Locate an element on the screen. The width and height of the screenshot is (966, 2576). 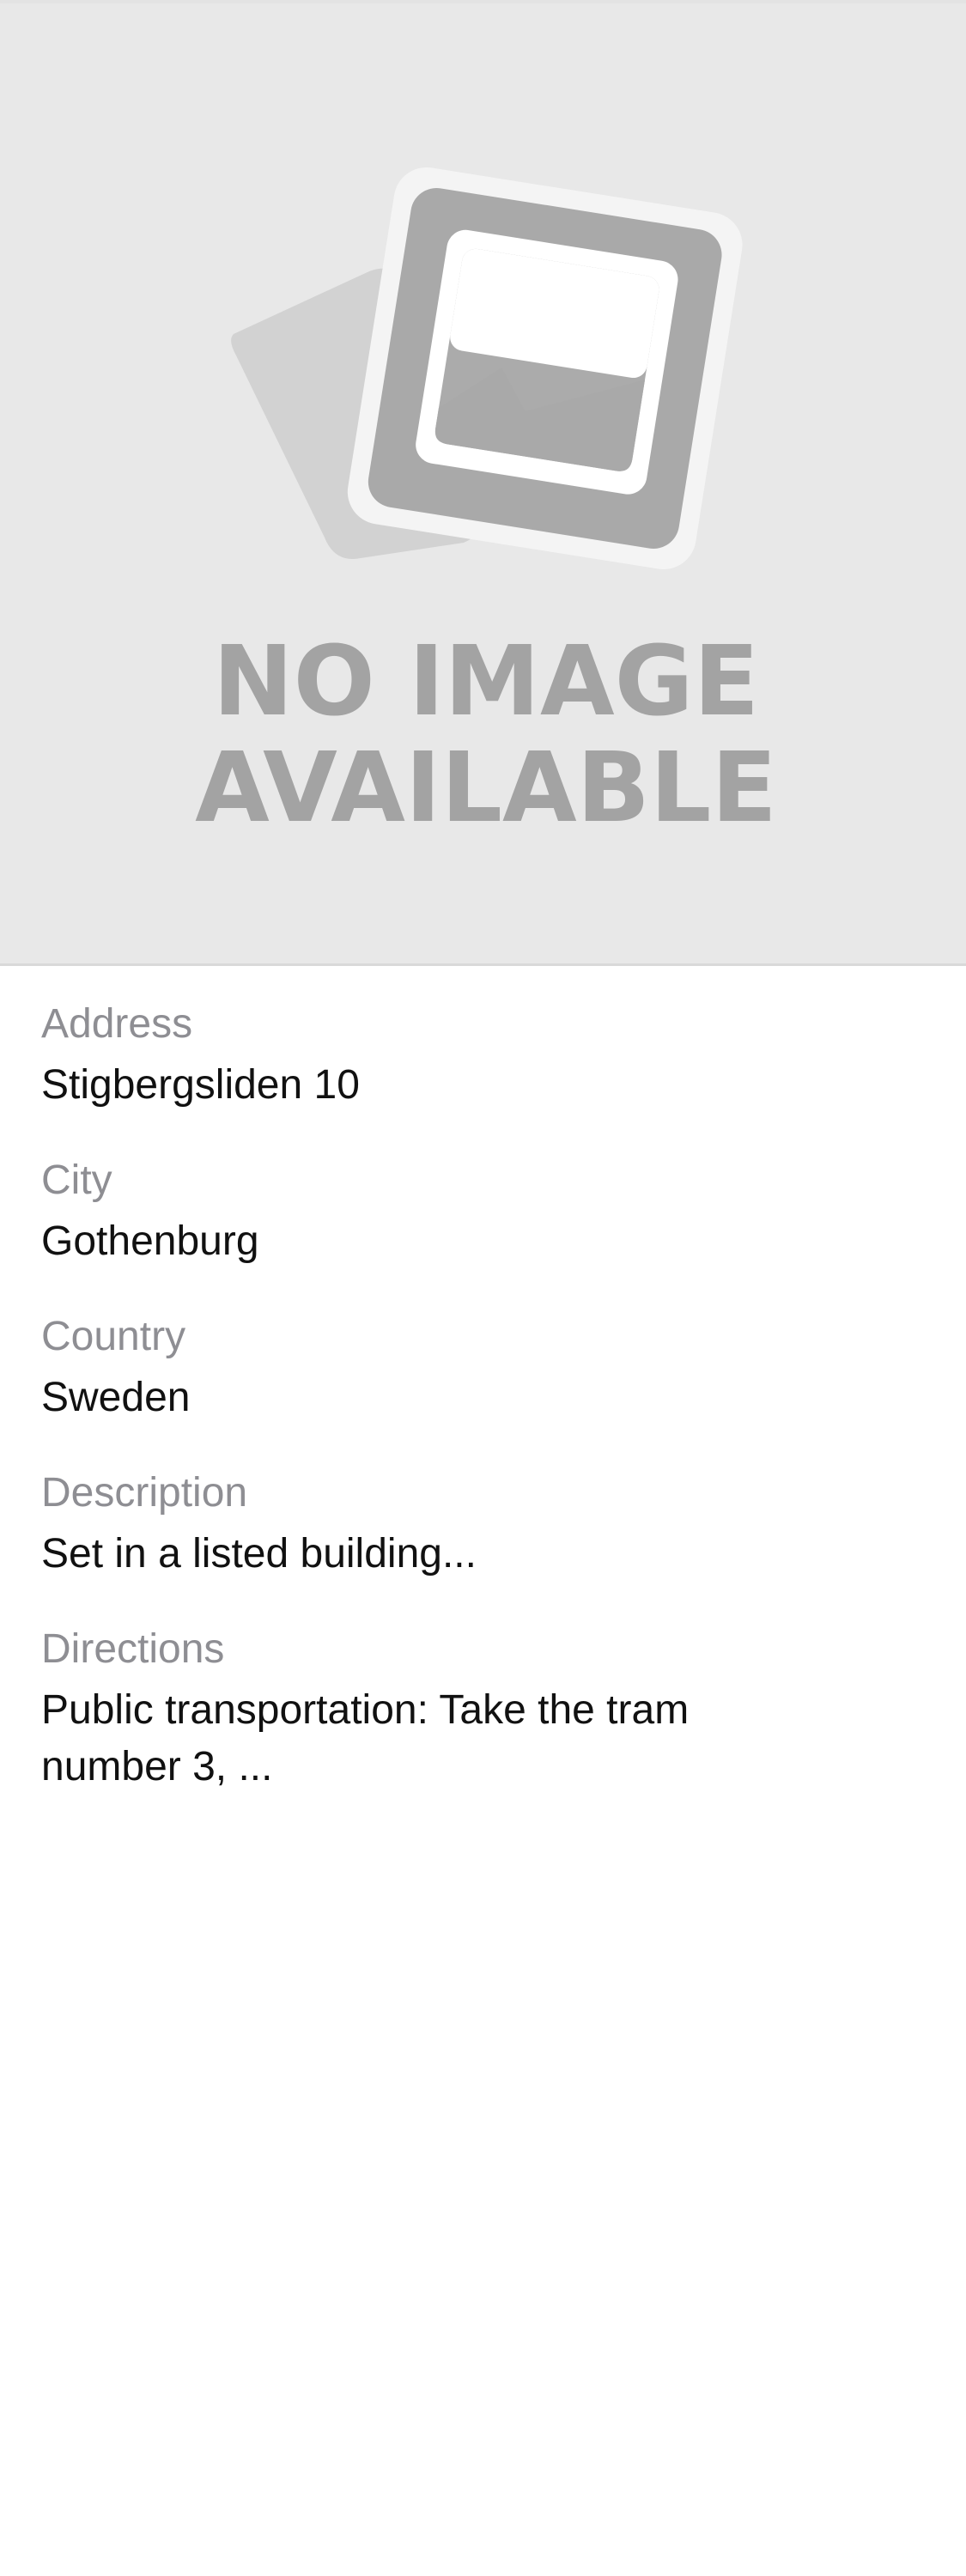
city-field: City Gothenburg is located at coordinates (483, 1213).